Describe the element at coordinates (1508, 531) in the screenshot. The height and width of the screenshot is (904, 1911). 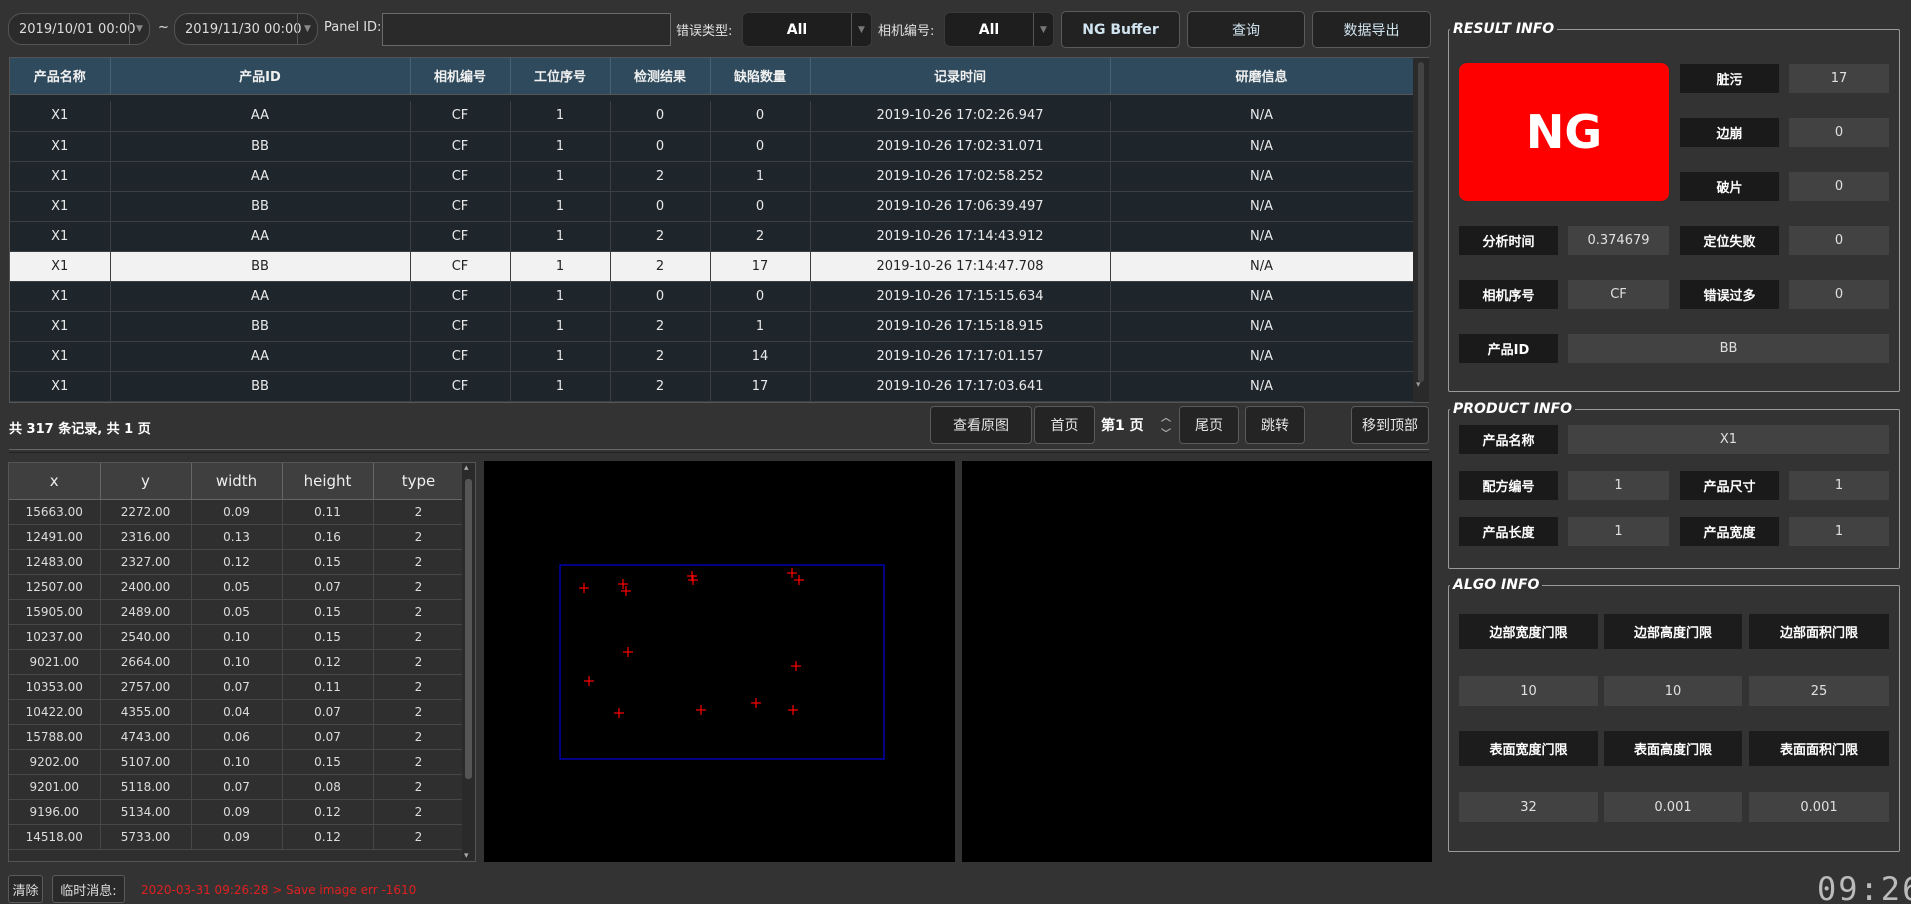
I see `product-length-label: 产品长度` at that location.